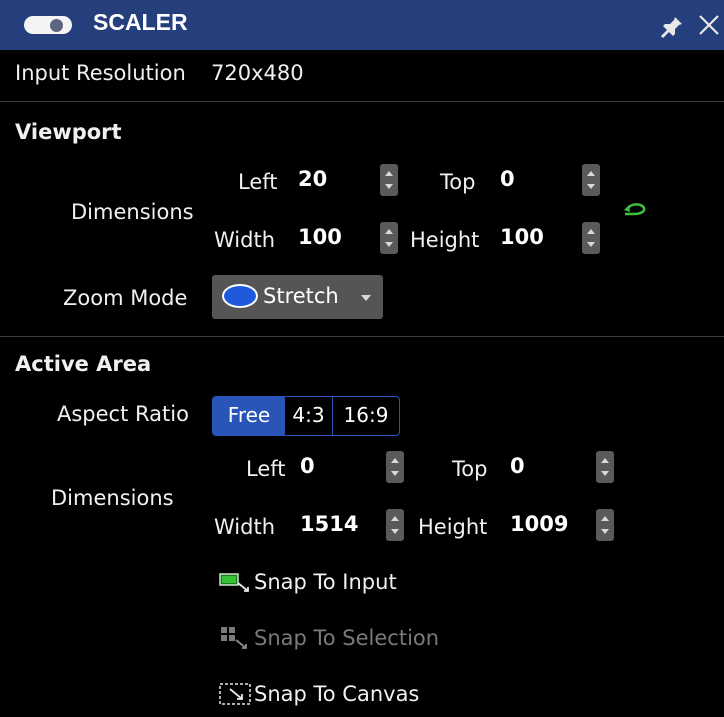 The image size is (724, 717). I want to click on snap-to-canvas-button: Snap To Canvas, so click(328, 695).